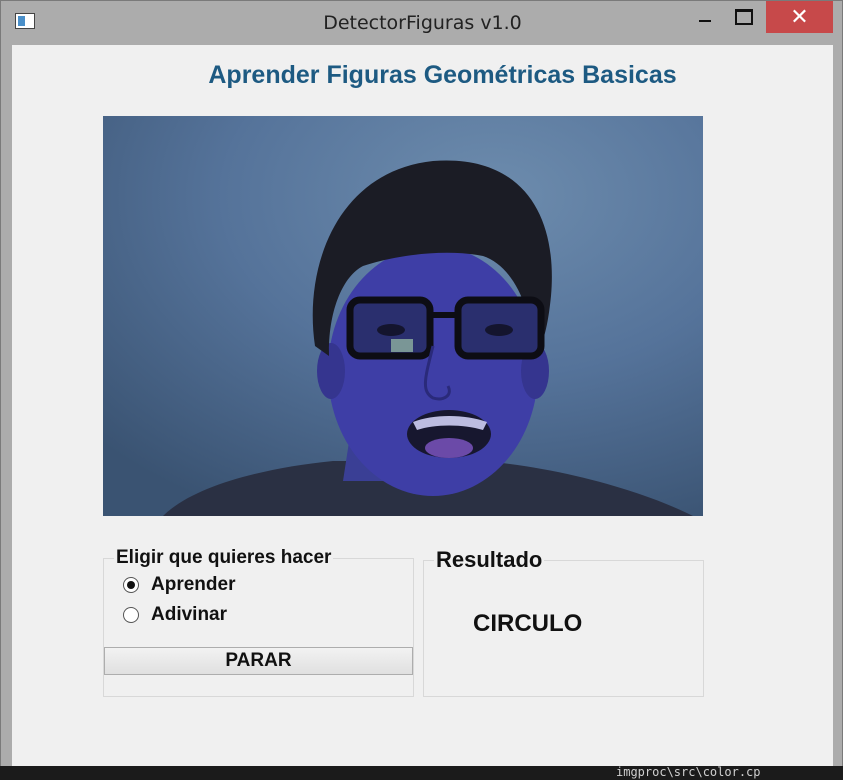 This screenshot has height=780, width=843. What do you see at coordinates (189, 614) in the screenshot?
I see `radio-adivinar-label: Adivinar` at bounding box center [189, 614].